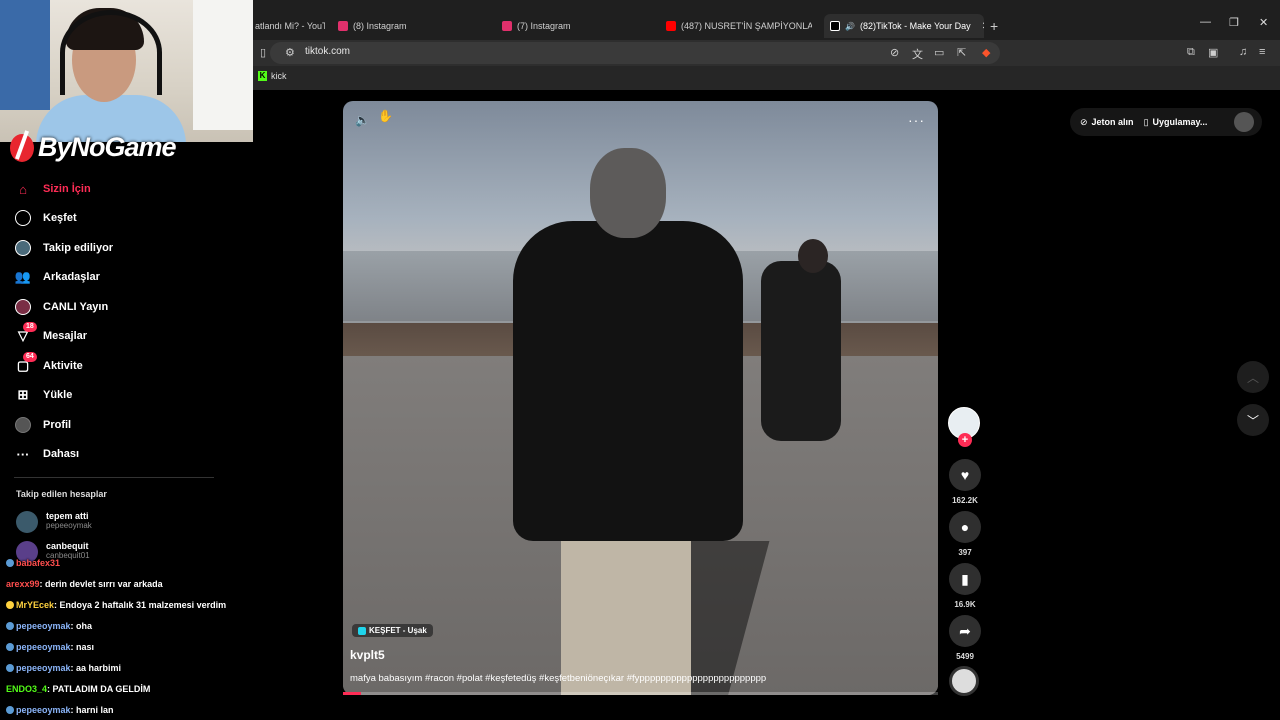 The image size is (1280, 720). I want to click on bynogame-logo: ByNoGame, so click(93, 147).